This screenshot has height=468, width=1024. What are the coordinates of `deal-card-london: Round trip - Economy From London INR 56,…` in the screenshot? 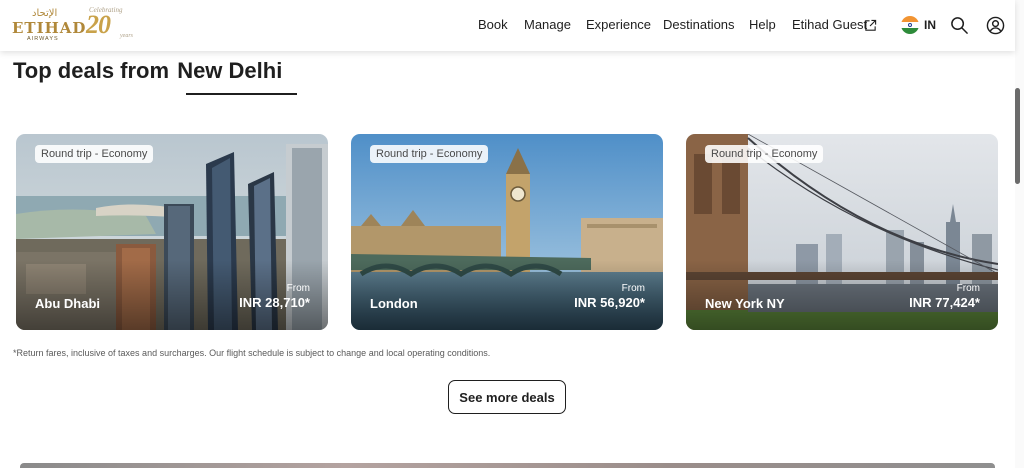 It's located at (507, 232).